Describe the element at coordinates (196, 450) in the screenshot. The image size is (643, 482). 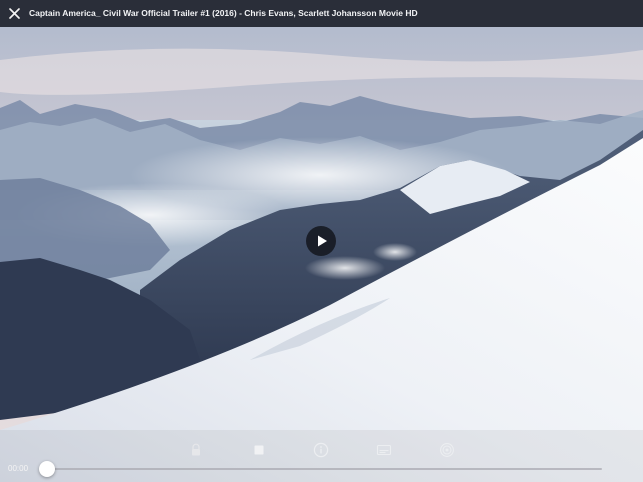
I see `lock-icon` at that location.